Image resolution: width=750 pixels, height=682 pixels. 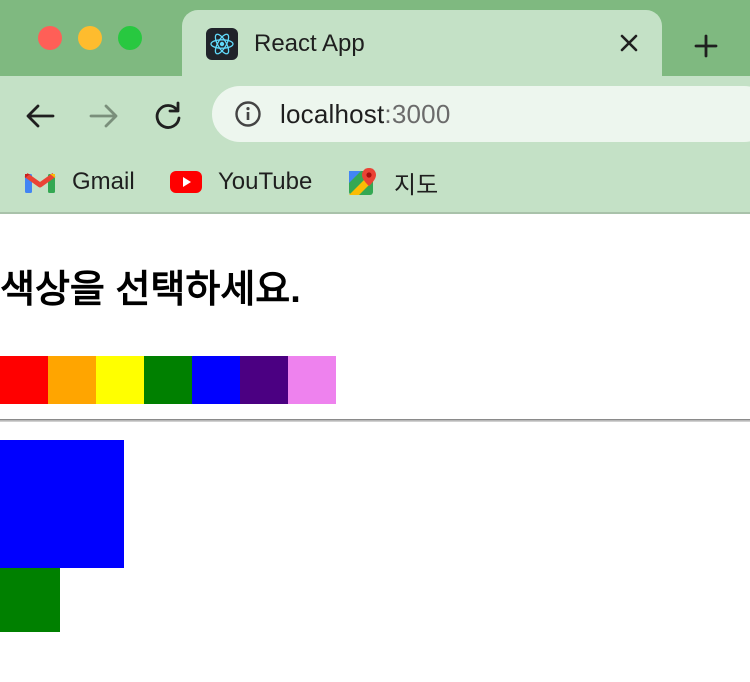 I want to click on bookmark-label: YouTube, so click(x=265, y=181).